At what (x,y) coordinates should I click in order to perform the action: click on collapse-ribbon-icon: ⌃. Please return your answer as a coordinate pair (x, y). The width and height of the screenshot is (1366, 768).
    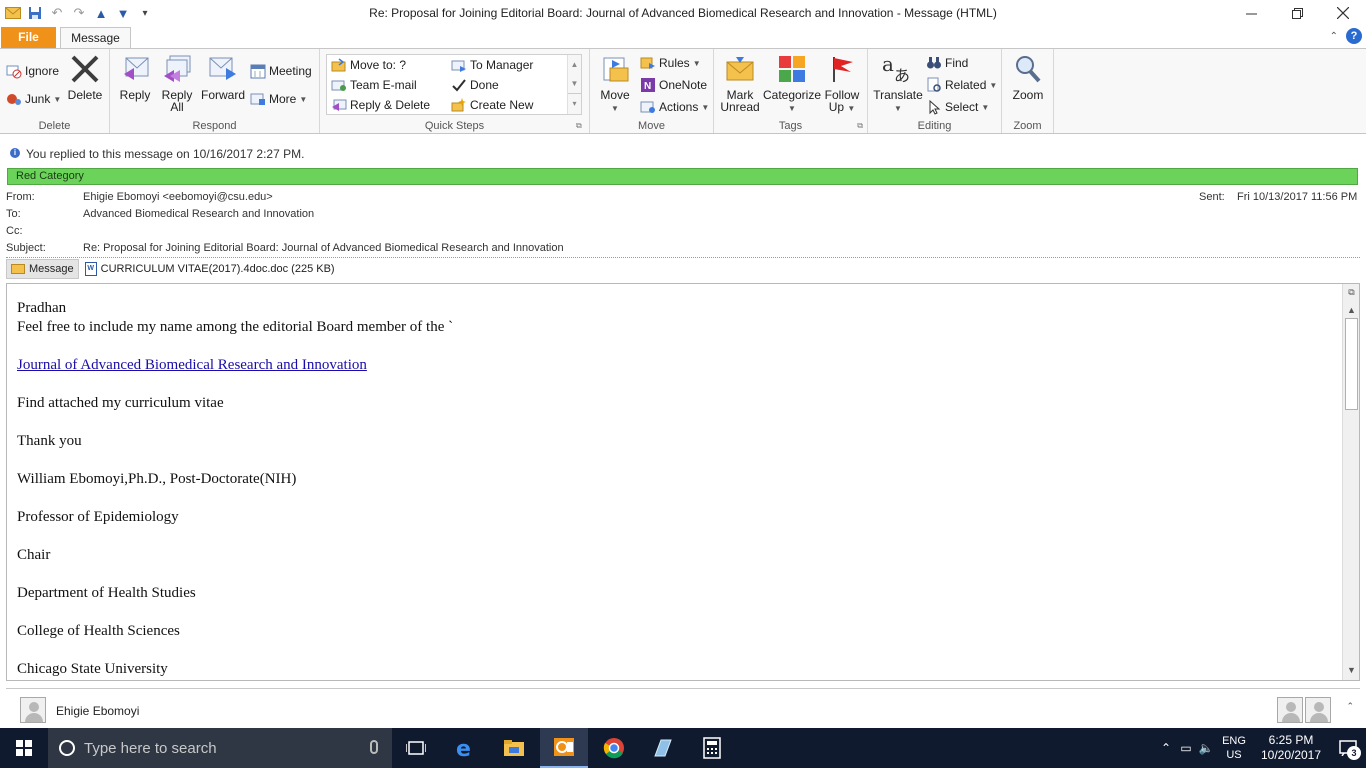
    Looking at the image, I should click on (1334, 36).